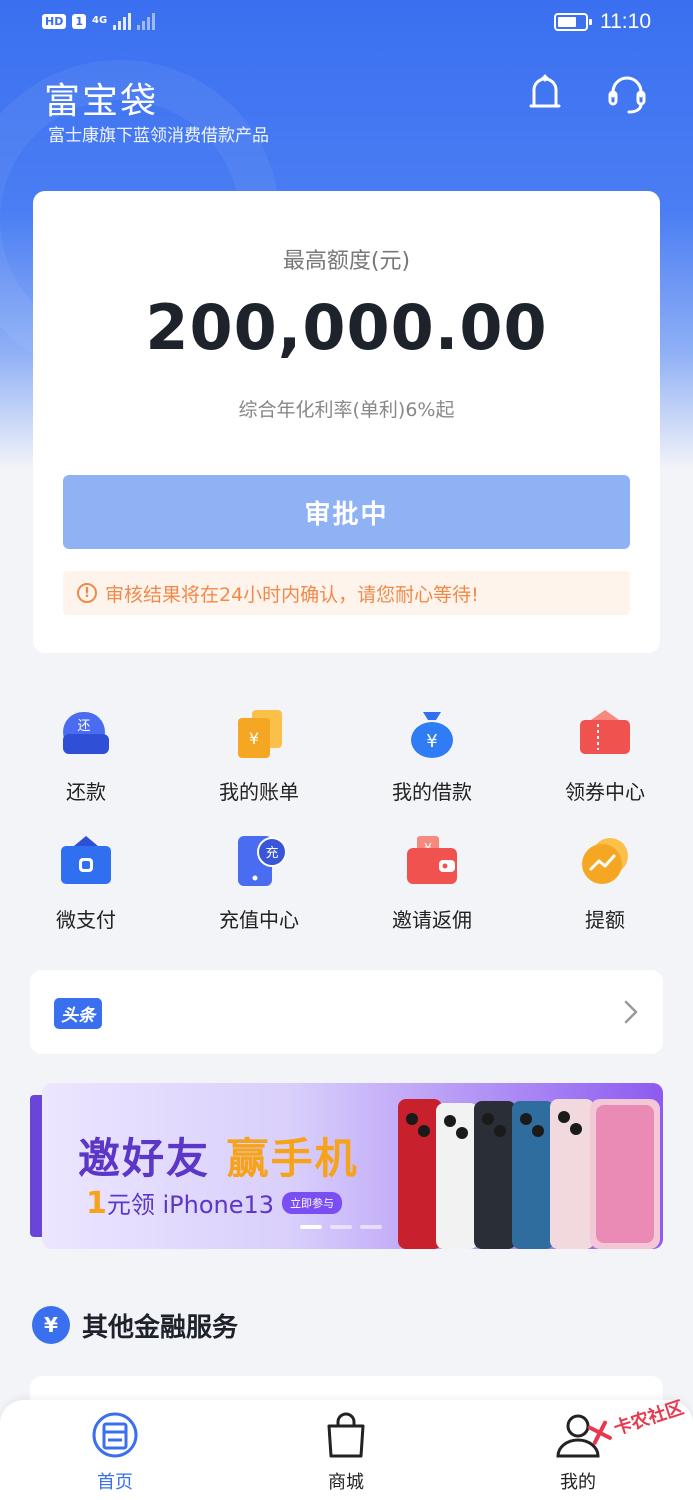  I want to click on banner-price: 1, so click(96, 1203).